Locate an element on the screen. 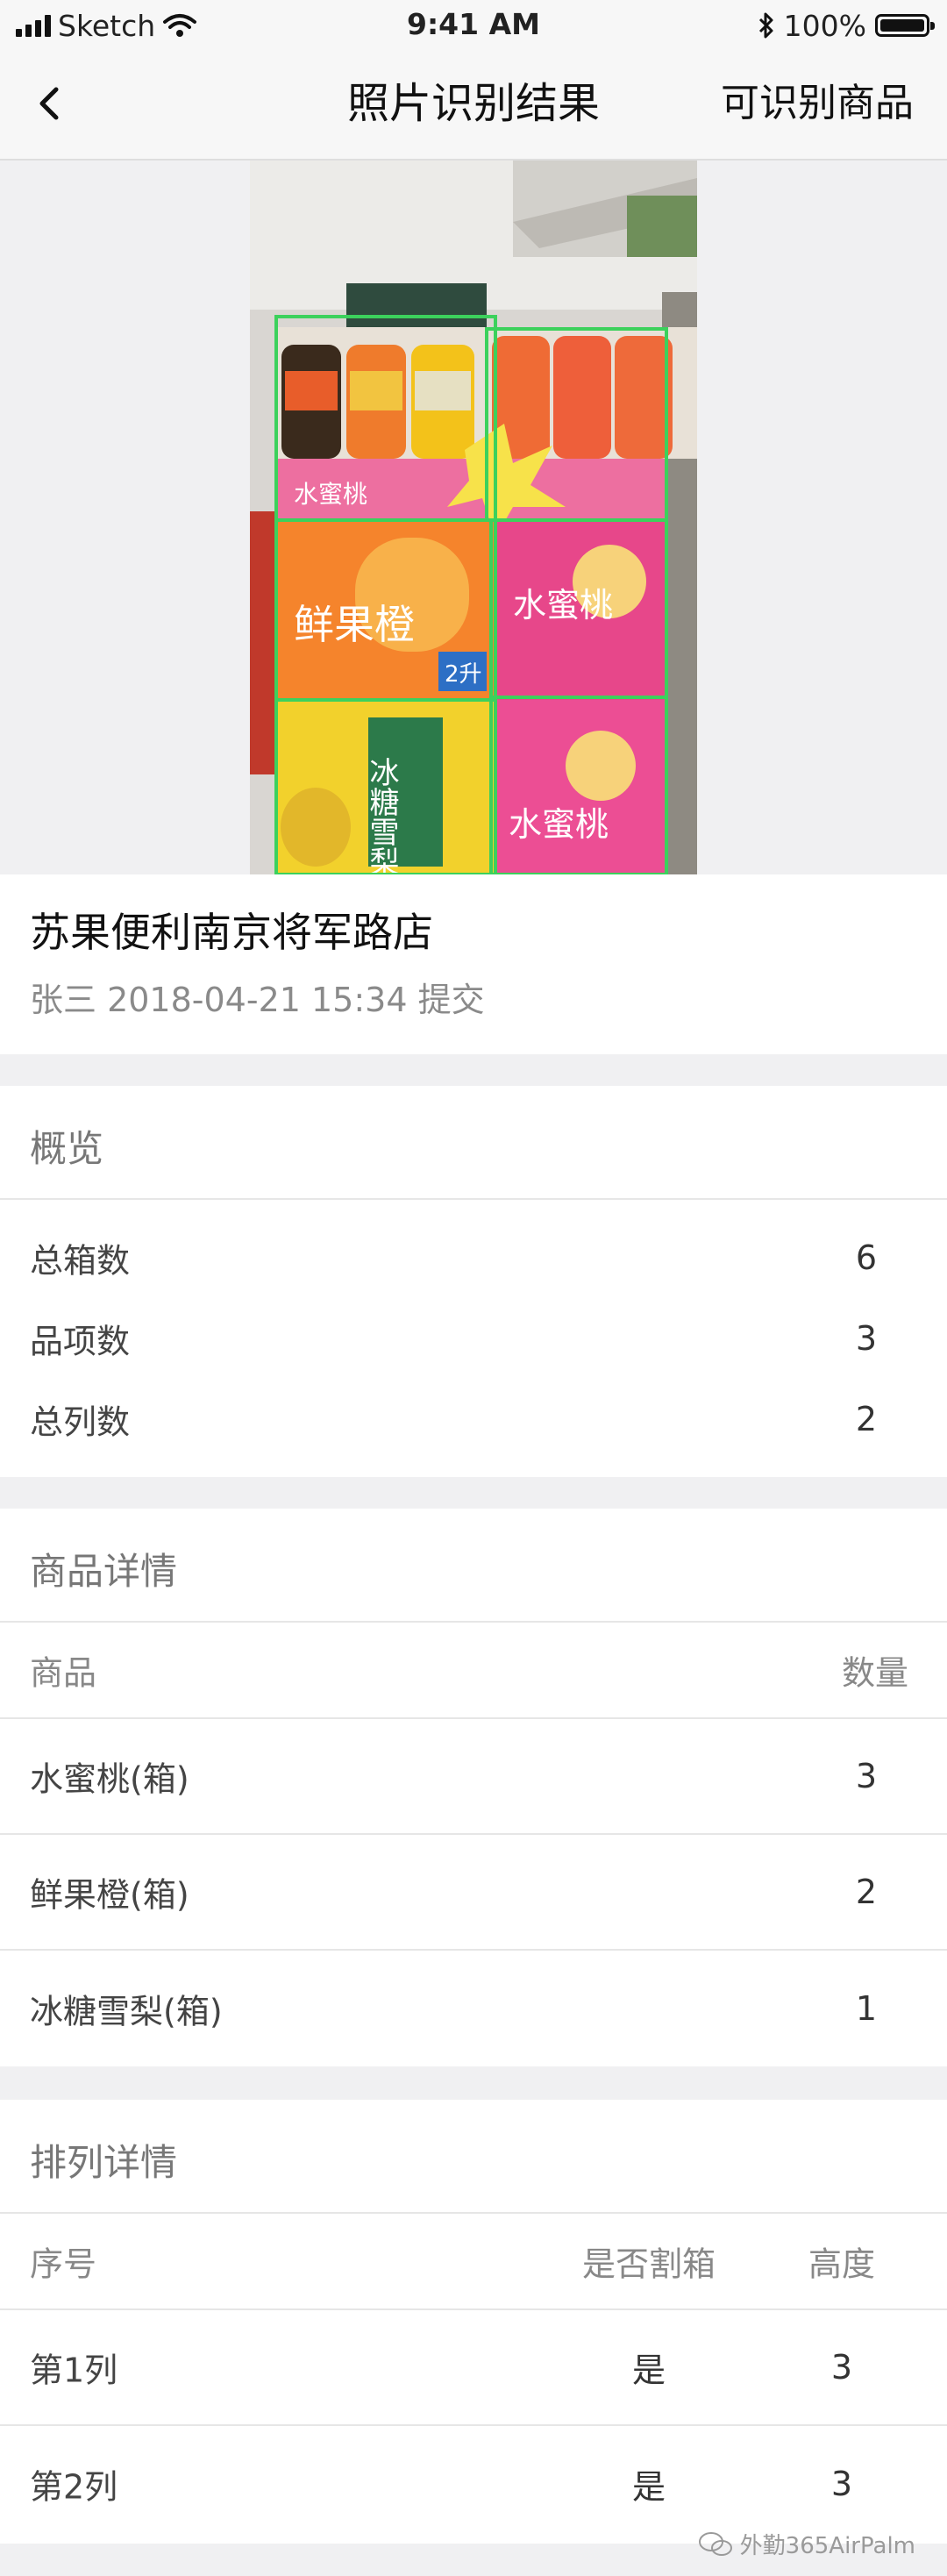  index-col-header: 序号 is located at coordinates (64, 2264).